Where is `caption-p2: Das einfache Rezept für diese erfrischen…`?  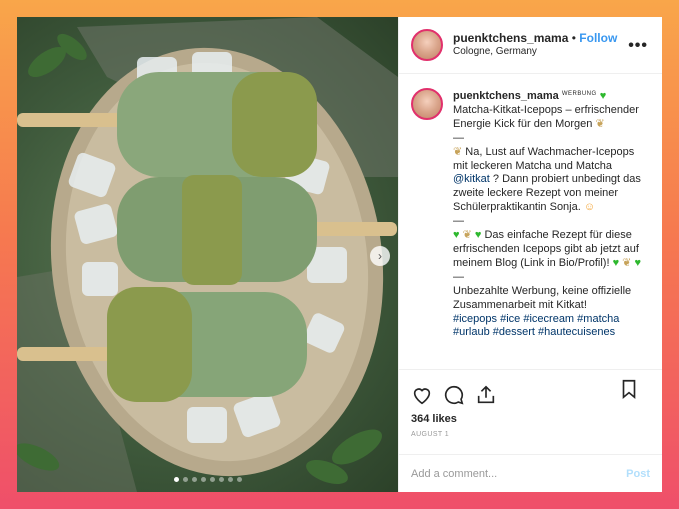 caption-p2: Das einfache Rezept für diese erfrischen… is located at coordinates (546, 249).